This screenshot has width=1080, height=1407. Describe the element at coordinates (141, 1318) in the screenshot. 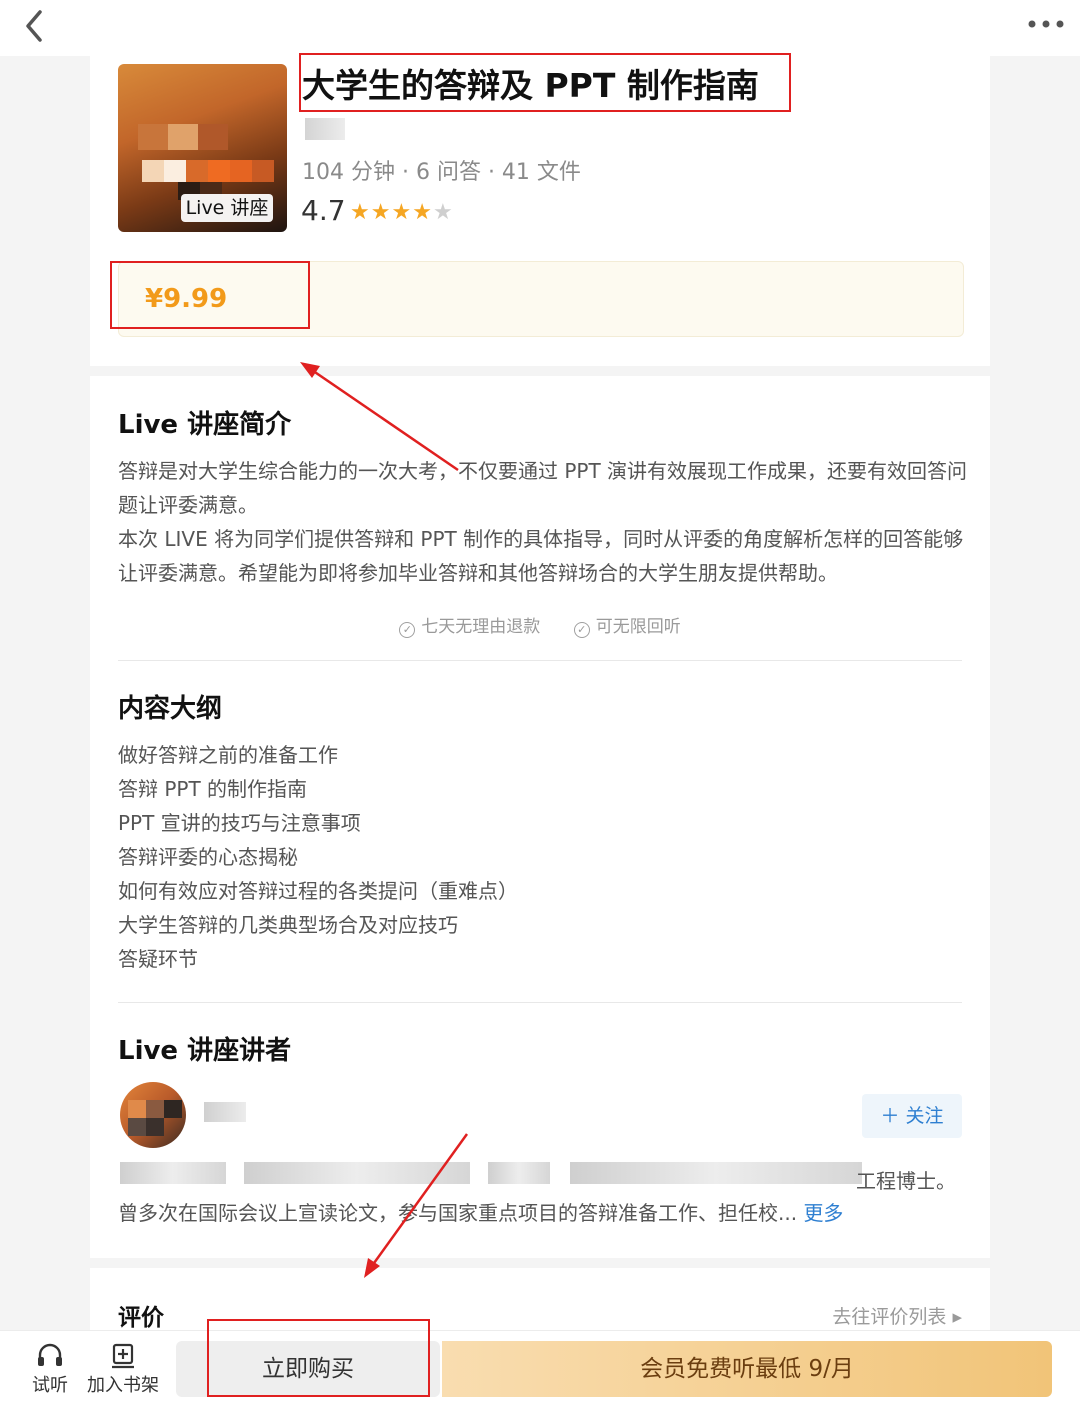

I see `reviews-title: 评价` at that location.